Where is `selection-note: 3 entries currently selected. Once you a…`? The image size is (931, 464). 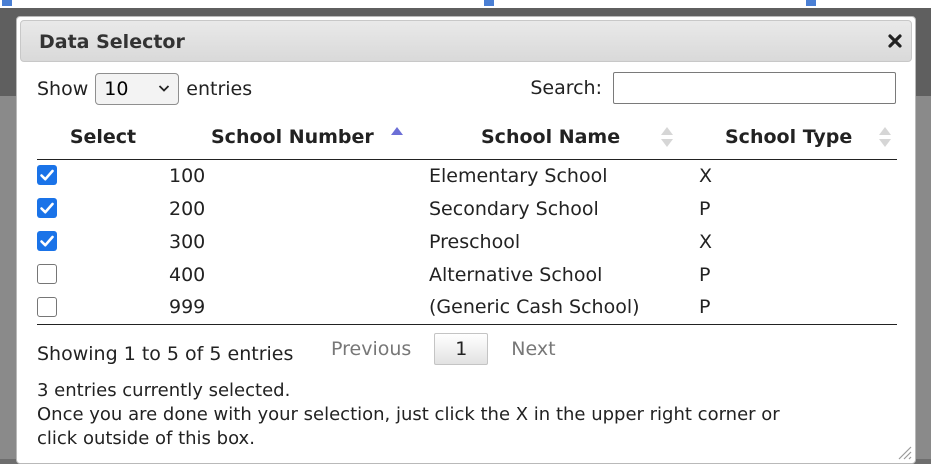 selection-note: 3 entries currently selected. Once you a… is located at coordinates (467, 415).